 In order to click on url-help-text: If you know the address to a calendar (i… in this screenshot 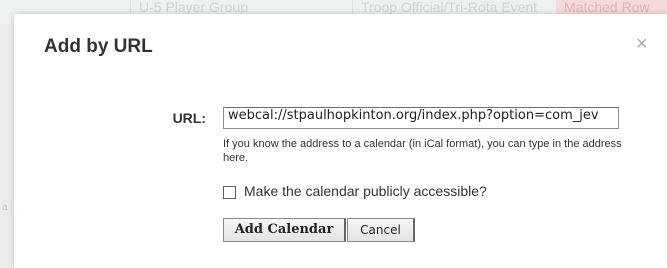, I will do `click(422, 151)`.